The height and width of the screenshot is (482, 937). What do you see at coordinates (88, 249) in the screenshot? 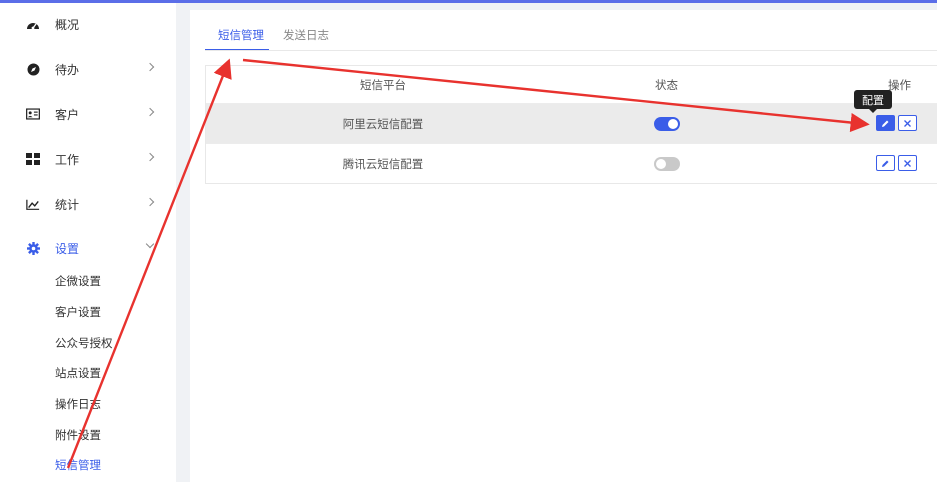
I see `sidebar-item-settings: 设置` at bounding box center [88, 249].